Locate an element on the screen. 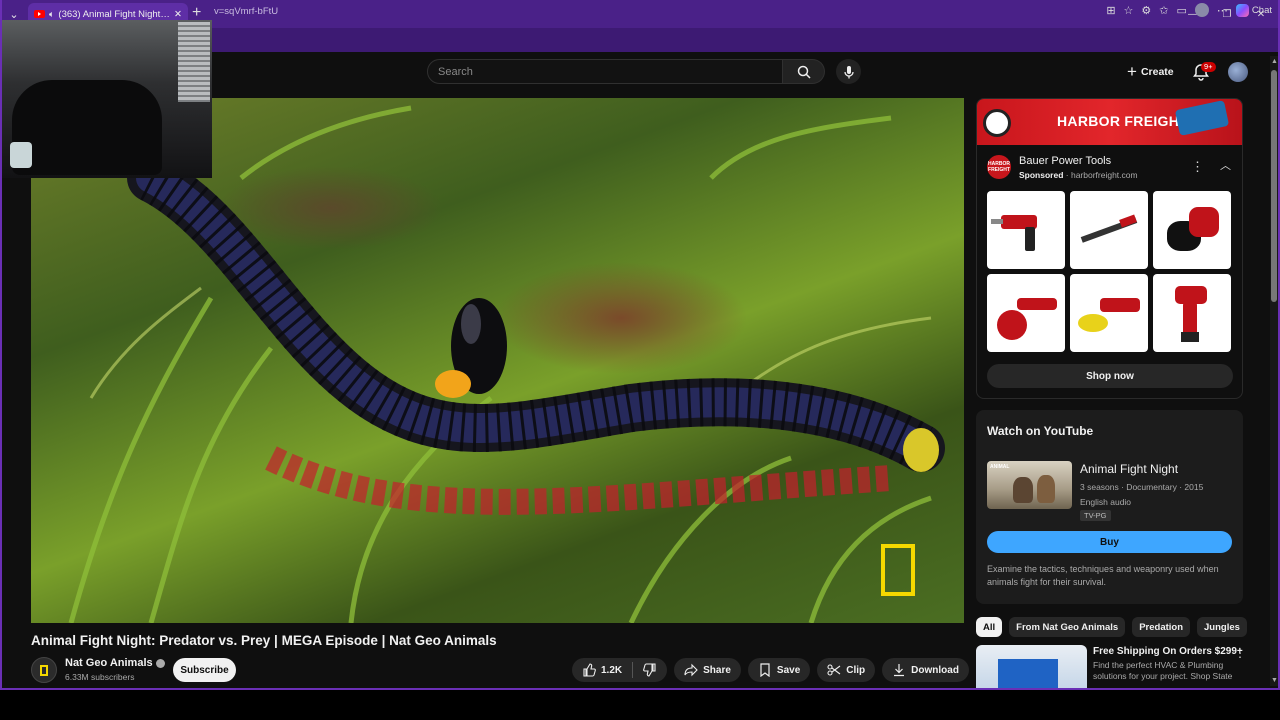 The image size is (1280, 720). search-icon is located at coordinates (804, 72).